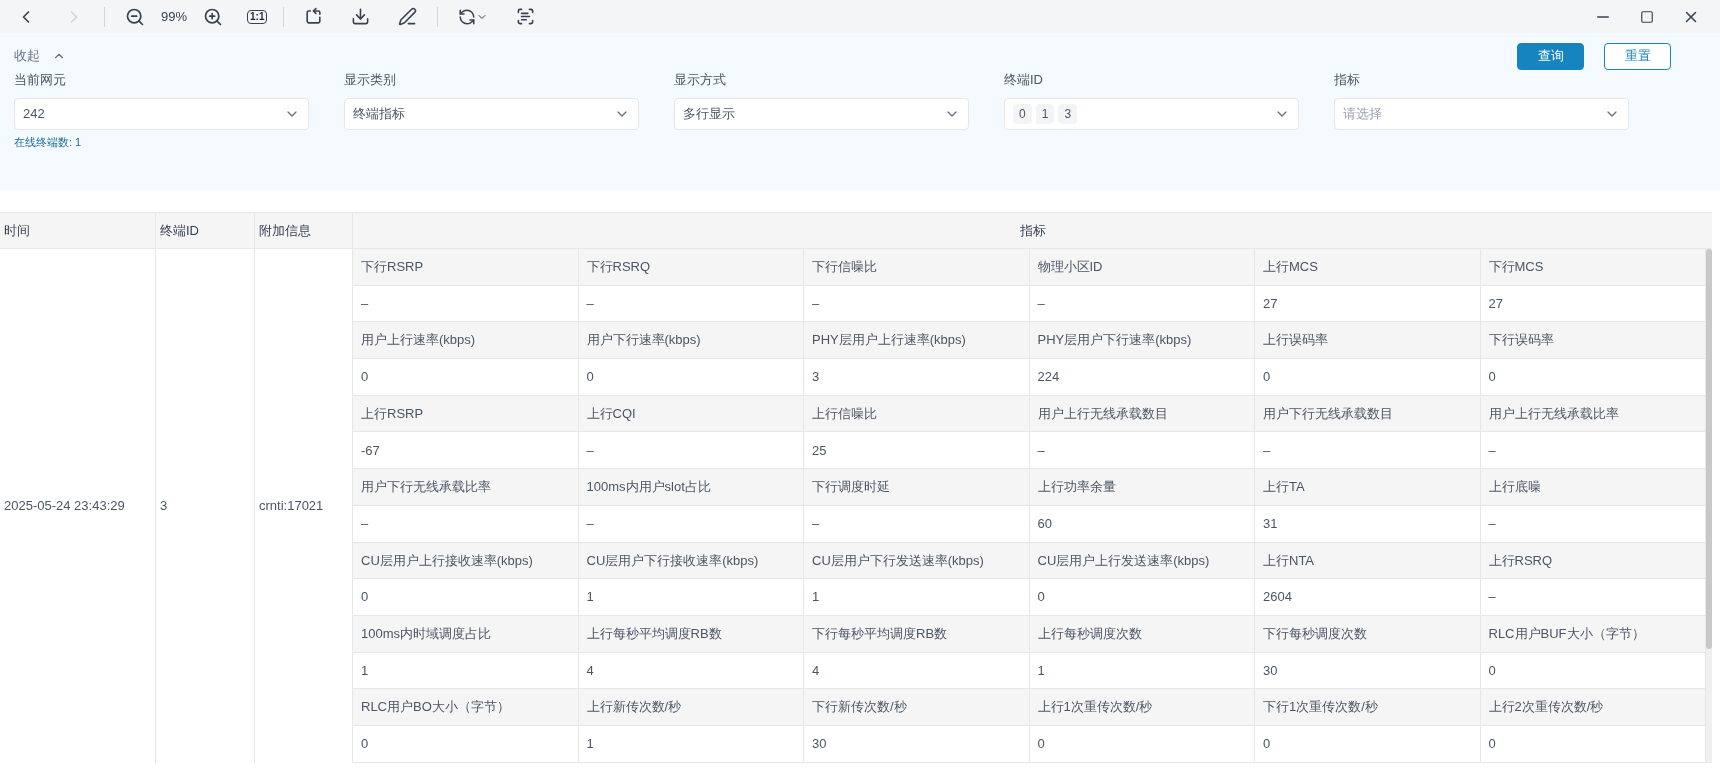  I want to click on select-value: 242, so click(34, 113).